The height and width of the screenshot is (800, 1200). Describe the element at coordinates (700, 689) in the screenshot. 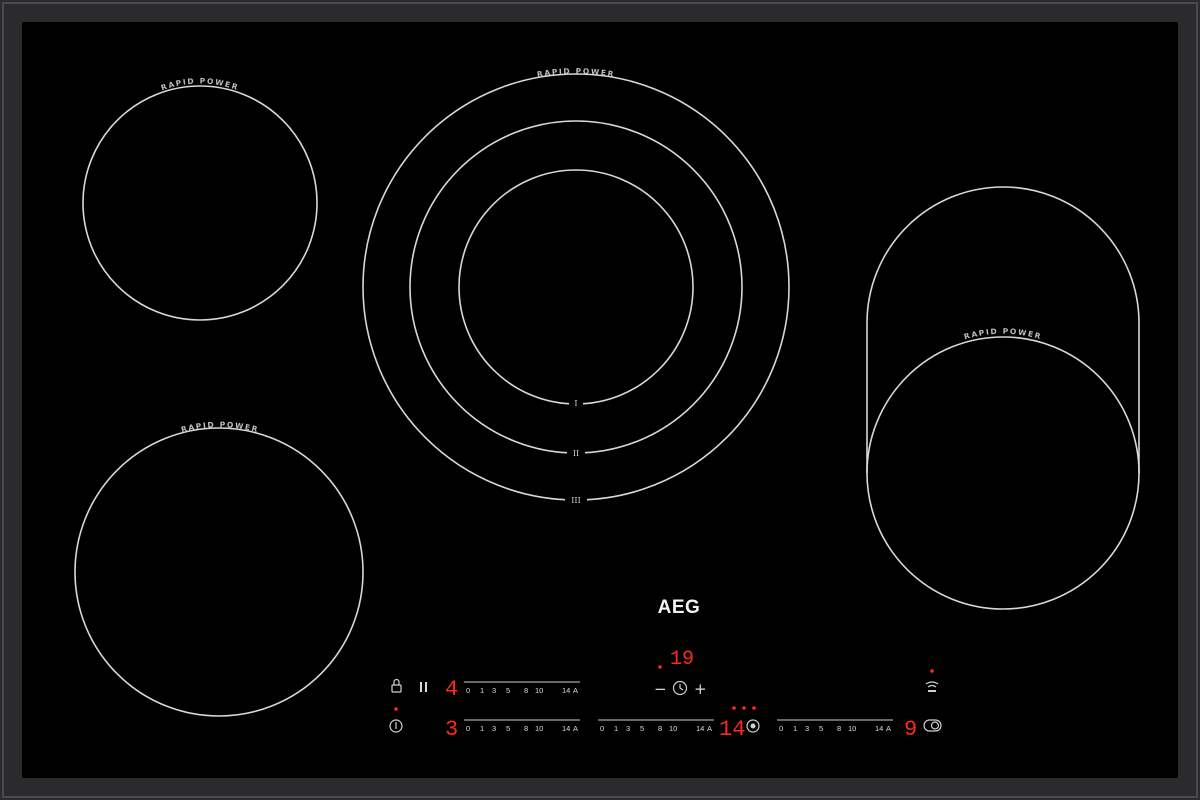

I see `timer-plus-button: +` at that location.